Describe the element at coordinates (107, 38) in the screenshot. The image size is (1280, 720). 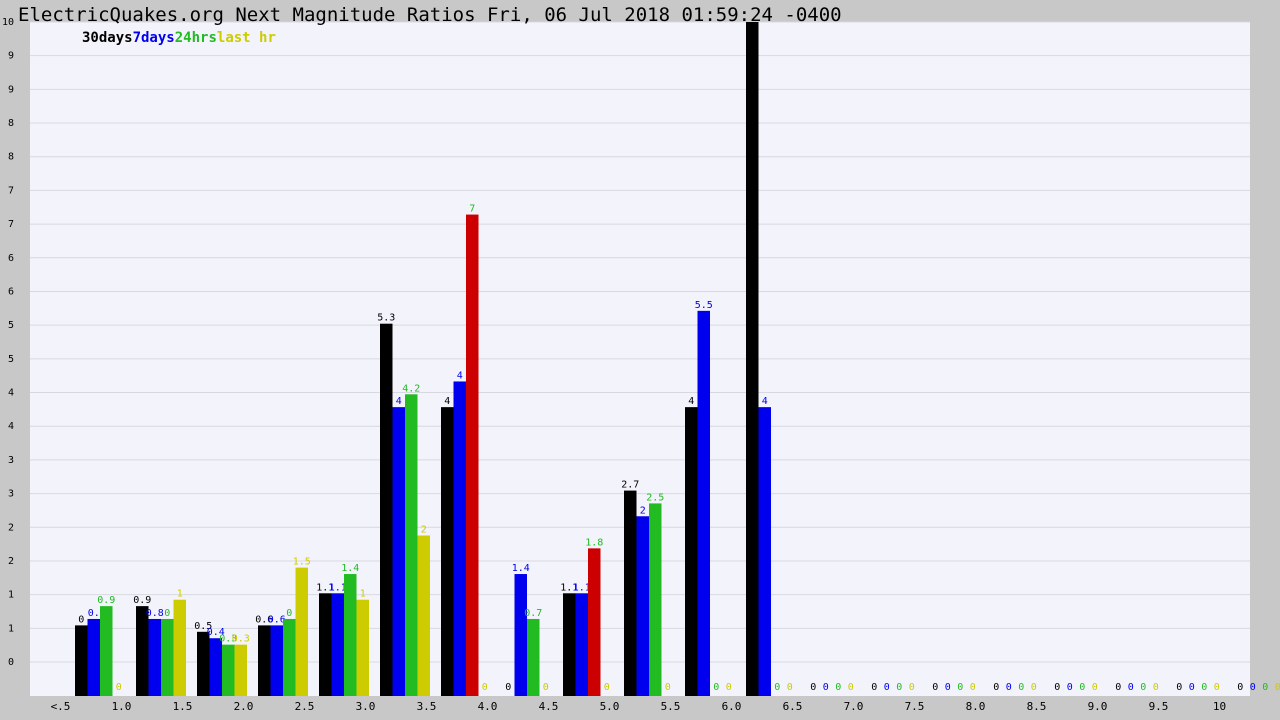
I see `legend-item-30days: 30days` at that location.